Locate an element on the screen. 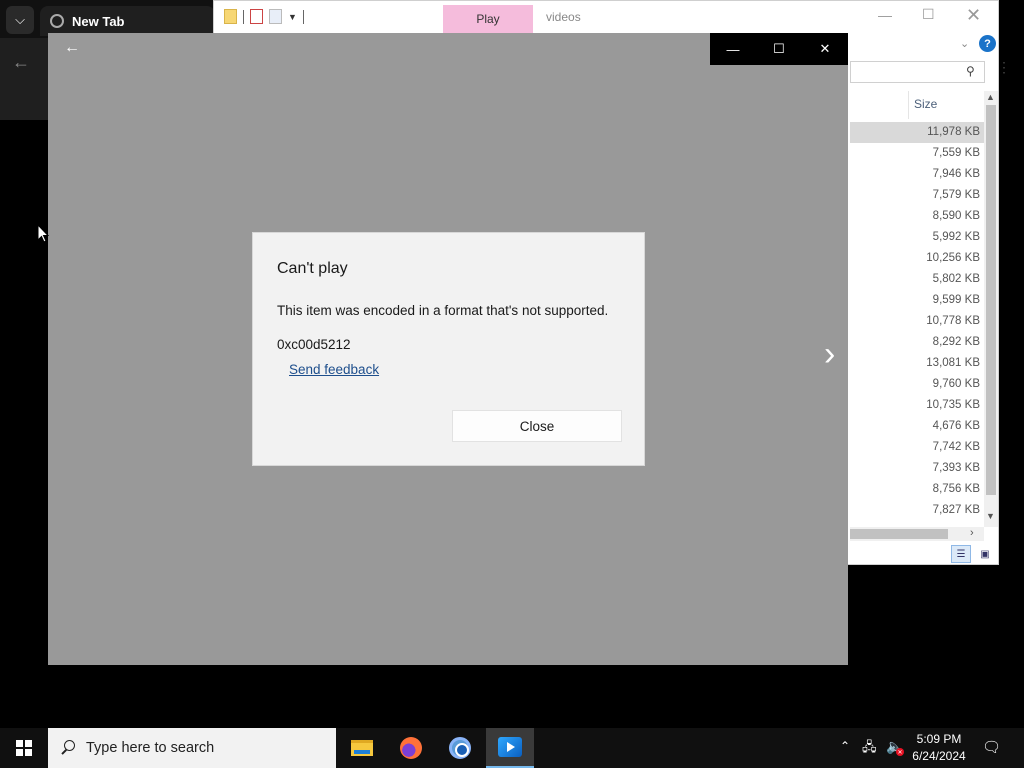 The width and height of the screenshot is (1024, 768). file-explorer-icon is located at coordinates (362, 748).